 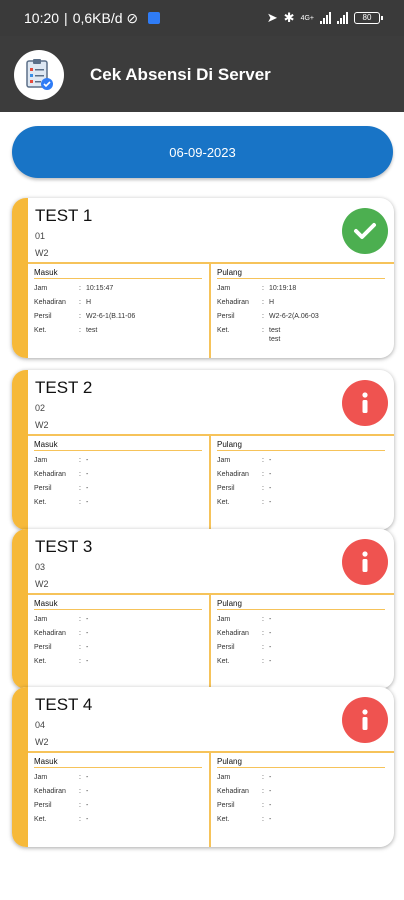 I want to click on masuk-row: Jam : -, so click(x=118, y=463).